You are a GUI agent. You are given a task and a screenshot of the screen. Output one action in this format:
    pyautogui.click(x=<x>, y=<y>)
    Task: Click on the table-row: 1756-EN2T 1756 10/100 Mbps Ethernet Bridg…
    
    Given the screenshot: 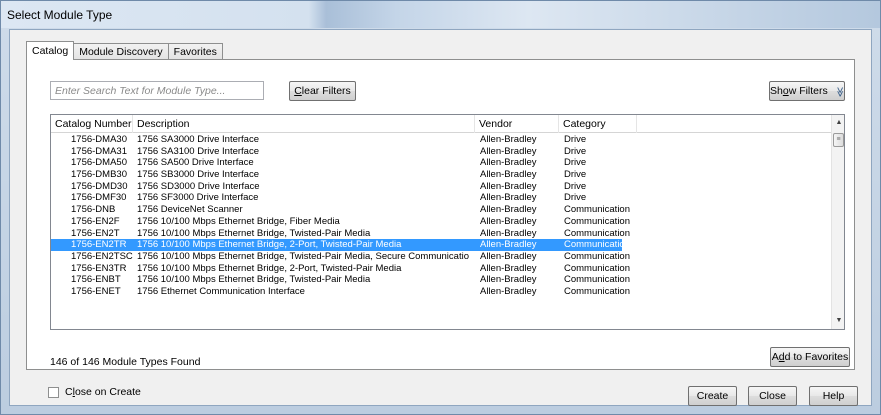 What is the action you would take?
    pyautogui.click(x=441, y=234)
    